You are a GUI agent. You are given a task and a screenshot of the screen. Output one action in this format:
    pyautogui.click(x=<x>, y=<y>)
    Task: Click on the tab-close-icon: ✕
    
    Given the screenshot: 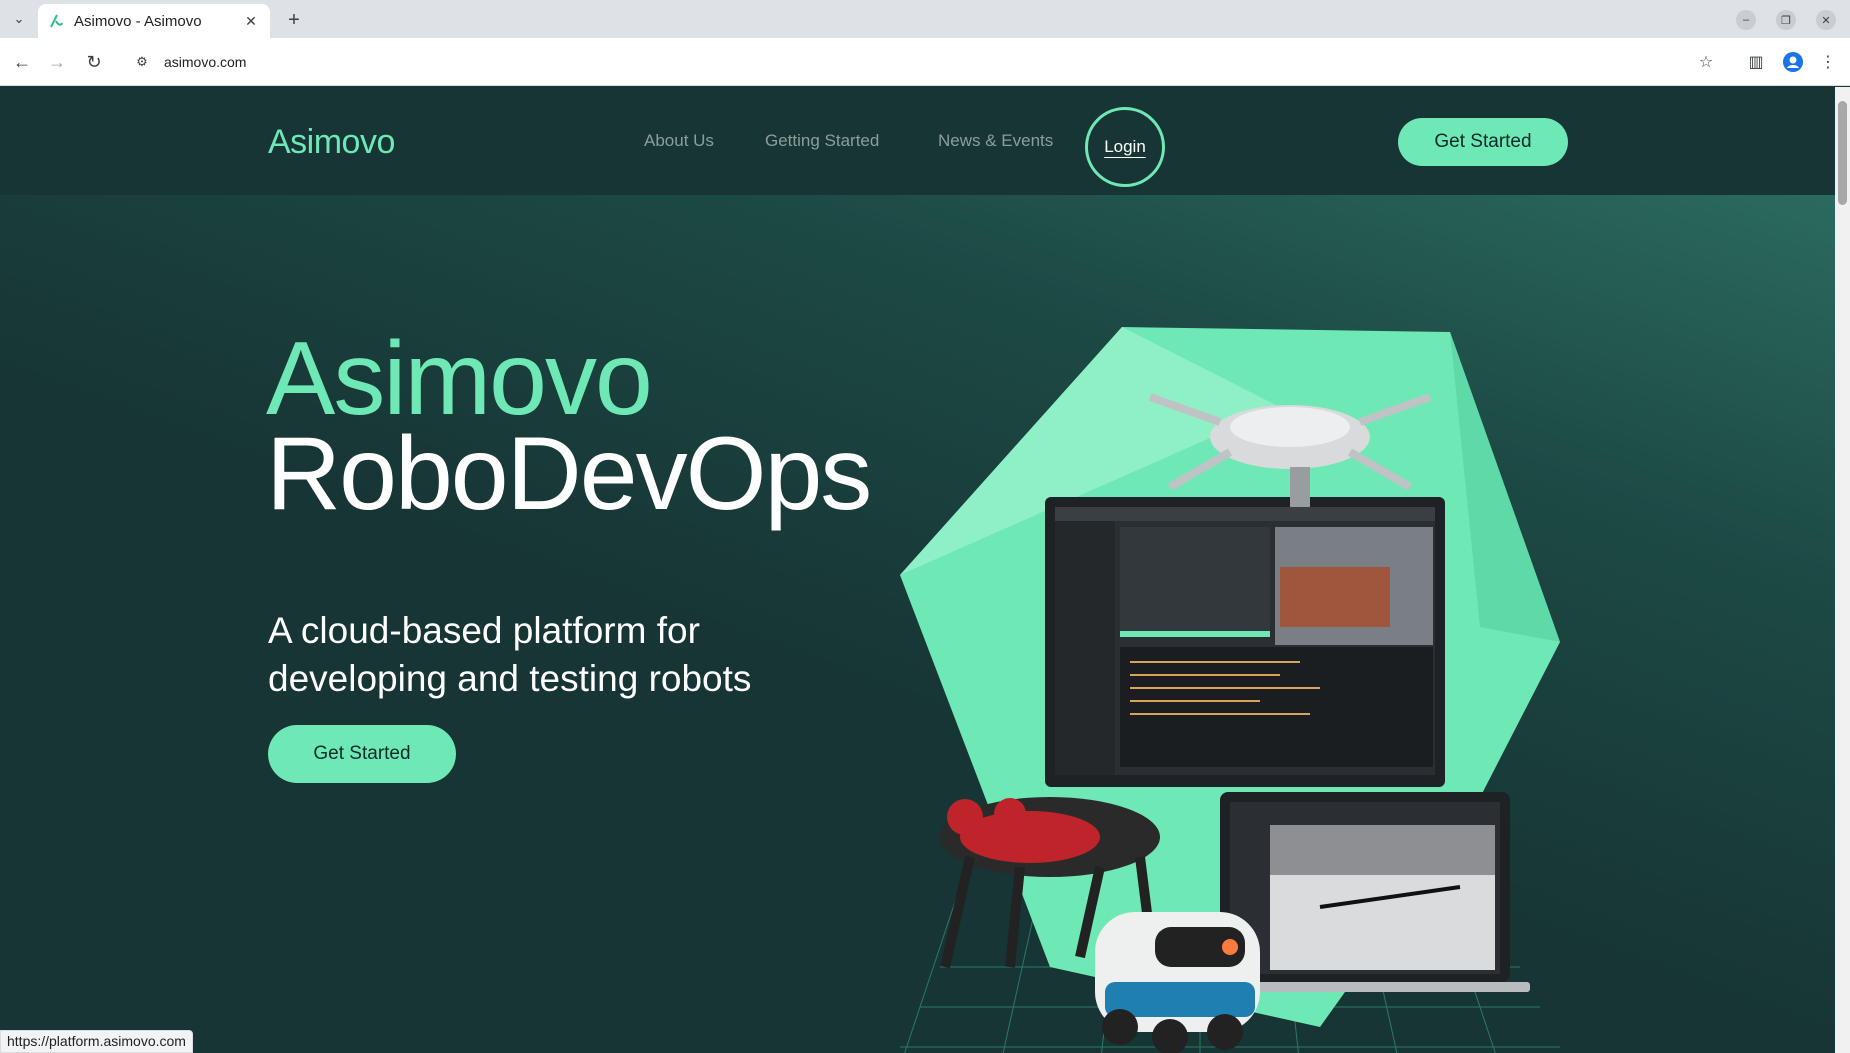 What is the action you would take?
    pyautogui.click(x=251, y=21)
    